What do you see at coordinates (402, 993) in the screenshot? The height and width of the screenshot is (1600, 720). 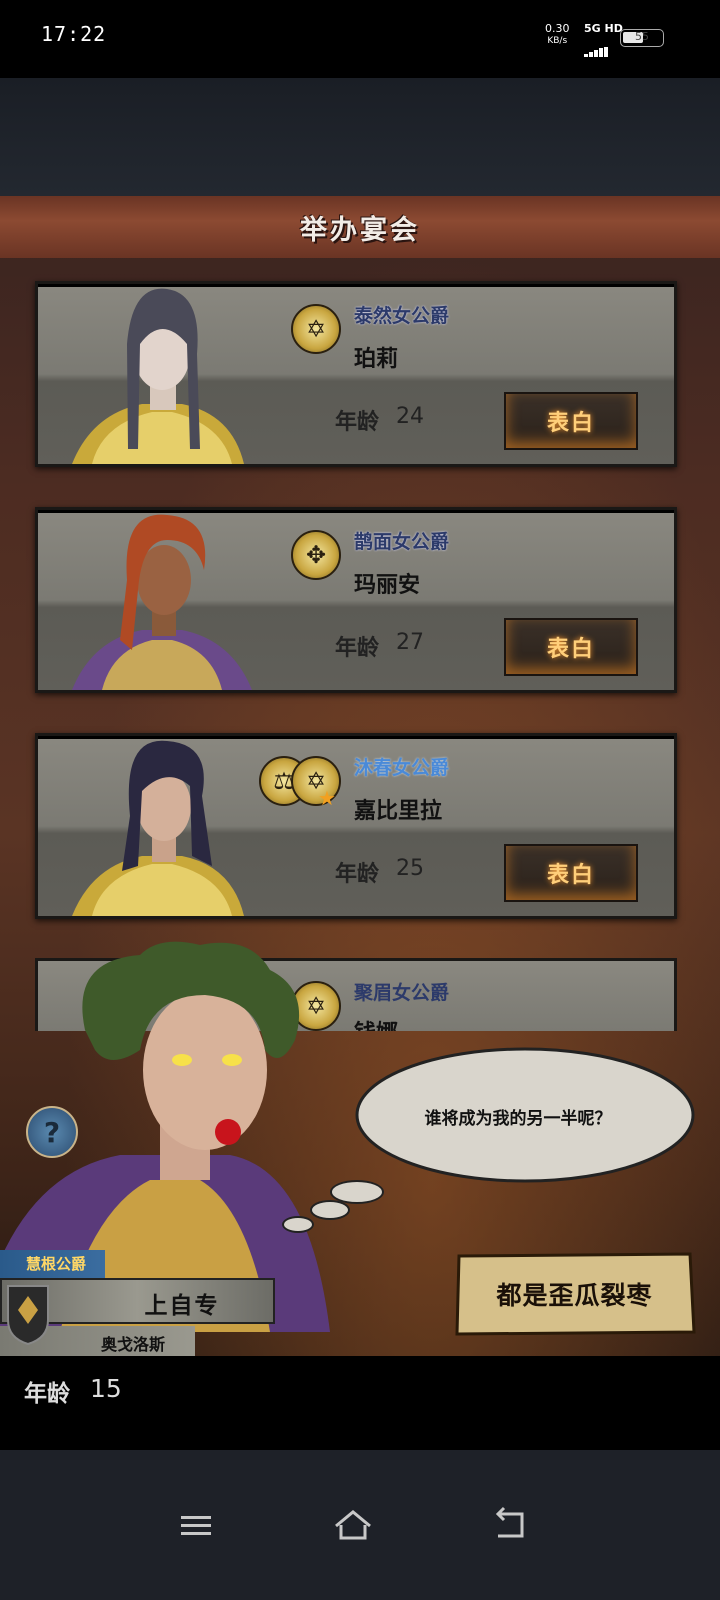 I see `candidate-title: 聚眉女公爵` at bounding box center [402, 993].